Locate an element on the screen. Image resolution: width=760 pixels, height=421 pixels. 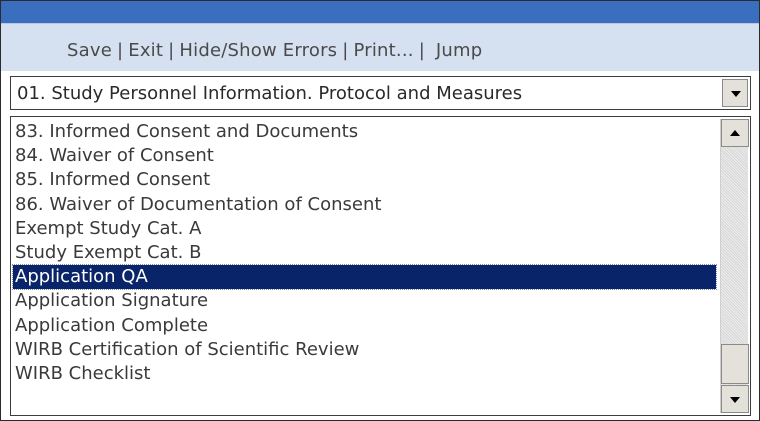
list-item: 83. Informed Consent and Documents is located at coordinates (364, 132).